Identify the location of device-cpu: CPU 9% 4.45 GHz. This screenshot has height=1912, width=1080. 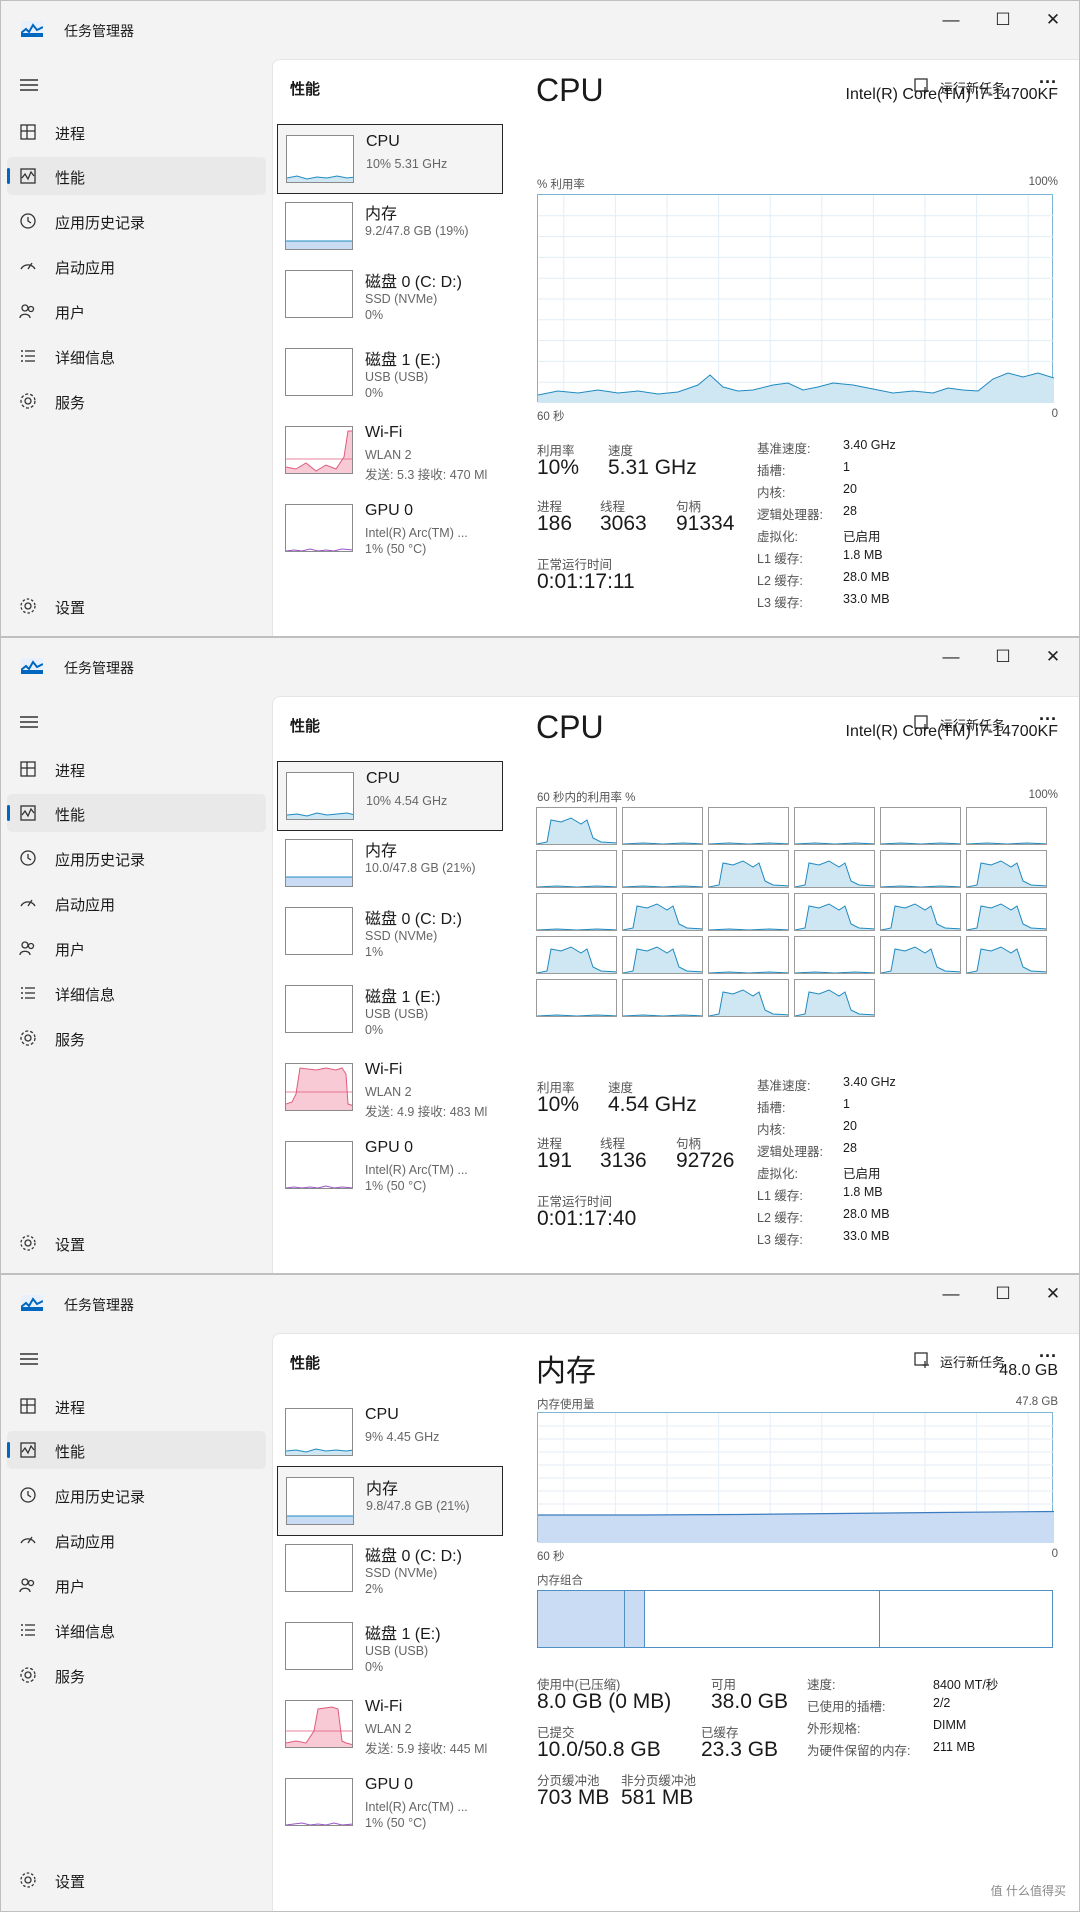
(390, 1433).